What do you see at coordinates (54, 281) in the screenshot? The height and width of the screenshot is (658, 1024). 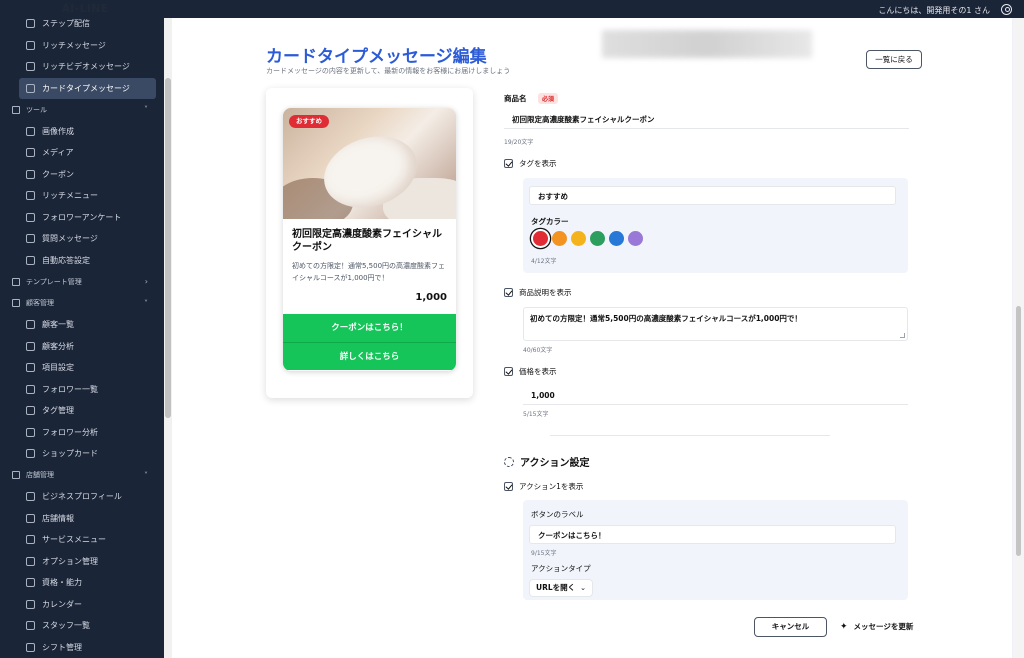 I see `sidebar-label: テンプレート管理` at bounding box center [54, 281].